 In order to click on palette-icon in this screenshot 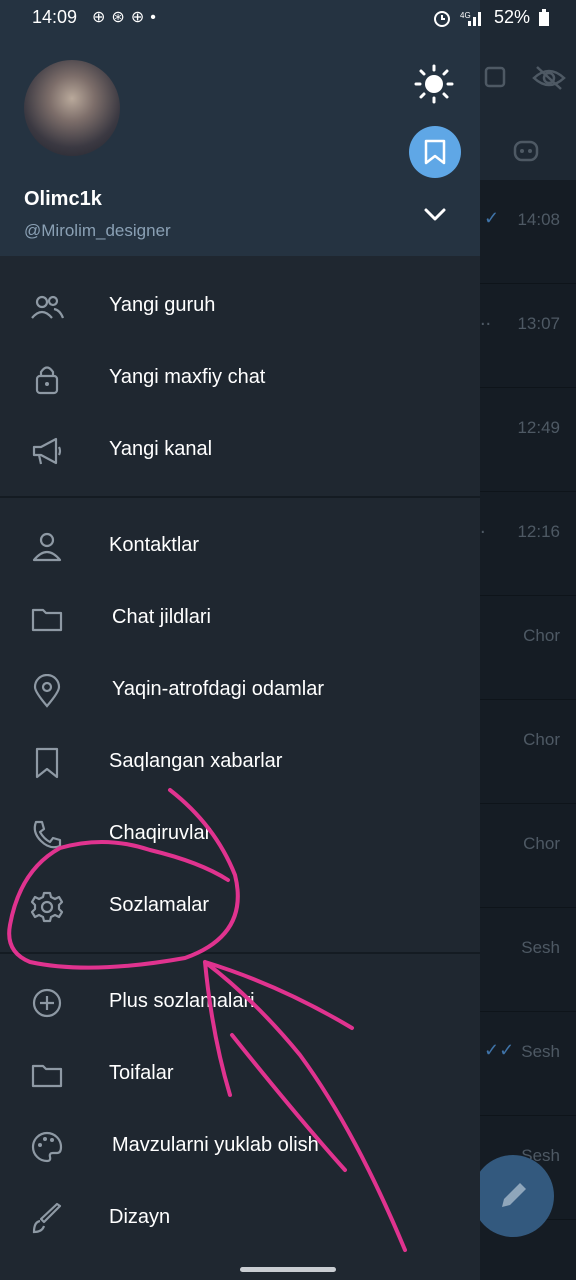, I will do `click(47, 1147)`.